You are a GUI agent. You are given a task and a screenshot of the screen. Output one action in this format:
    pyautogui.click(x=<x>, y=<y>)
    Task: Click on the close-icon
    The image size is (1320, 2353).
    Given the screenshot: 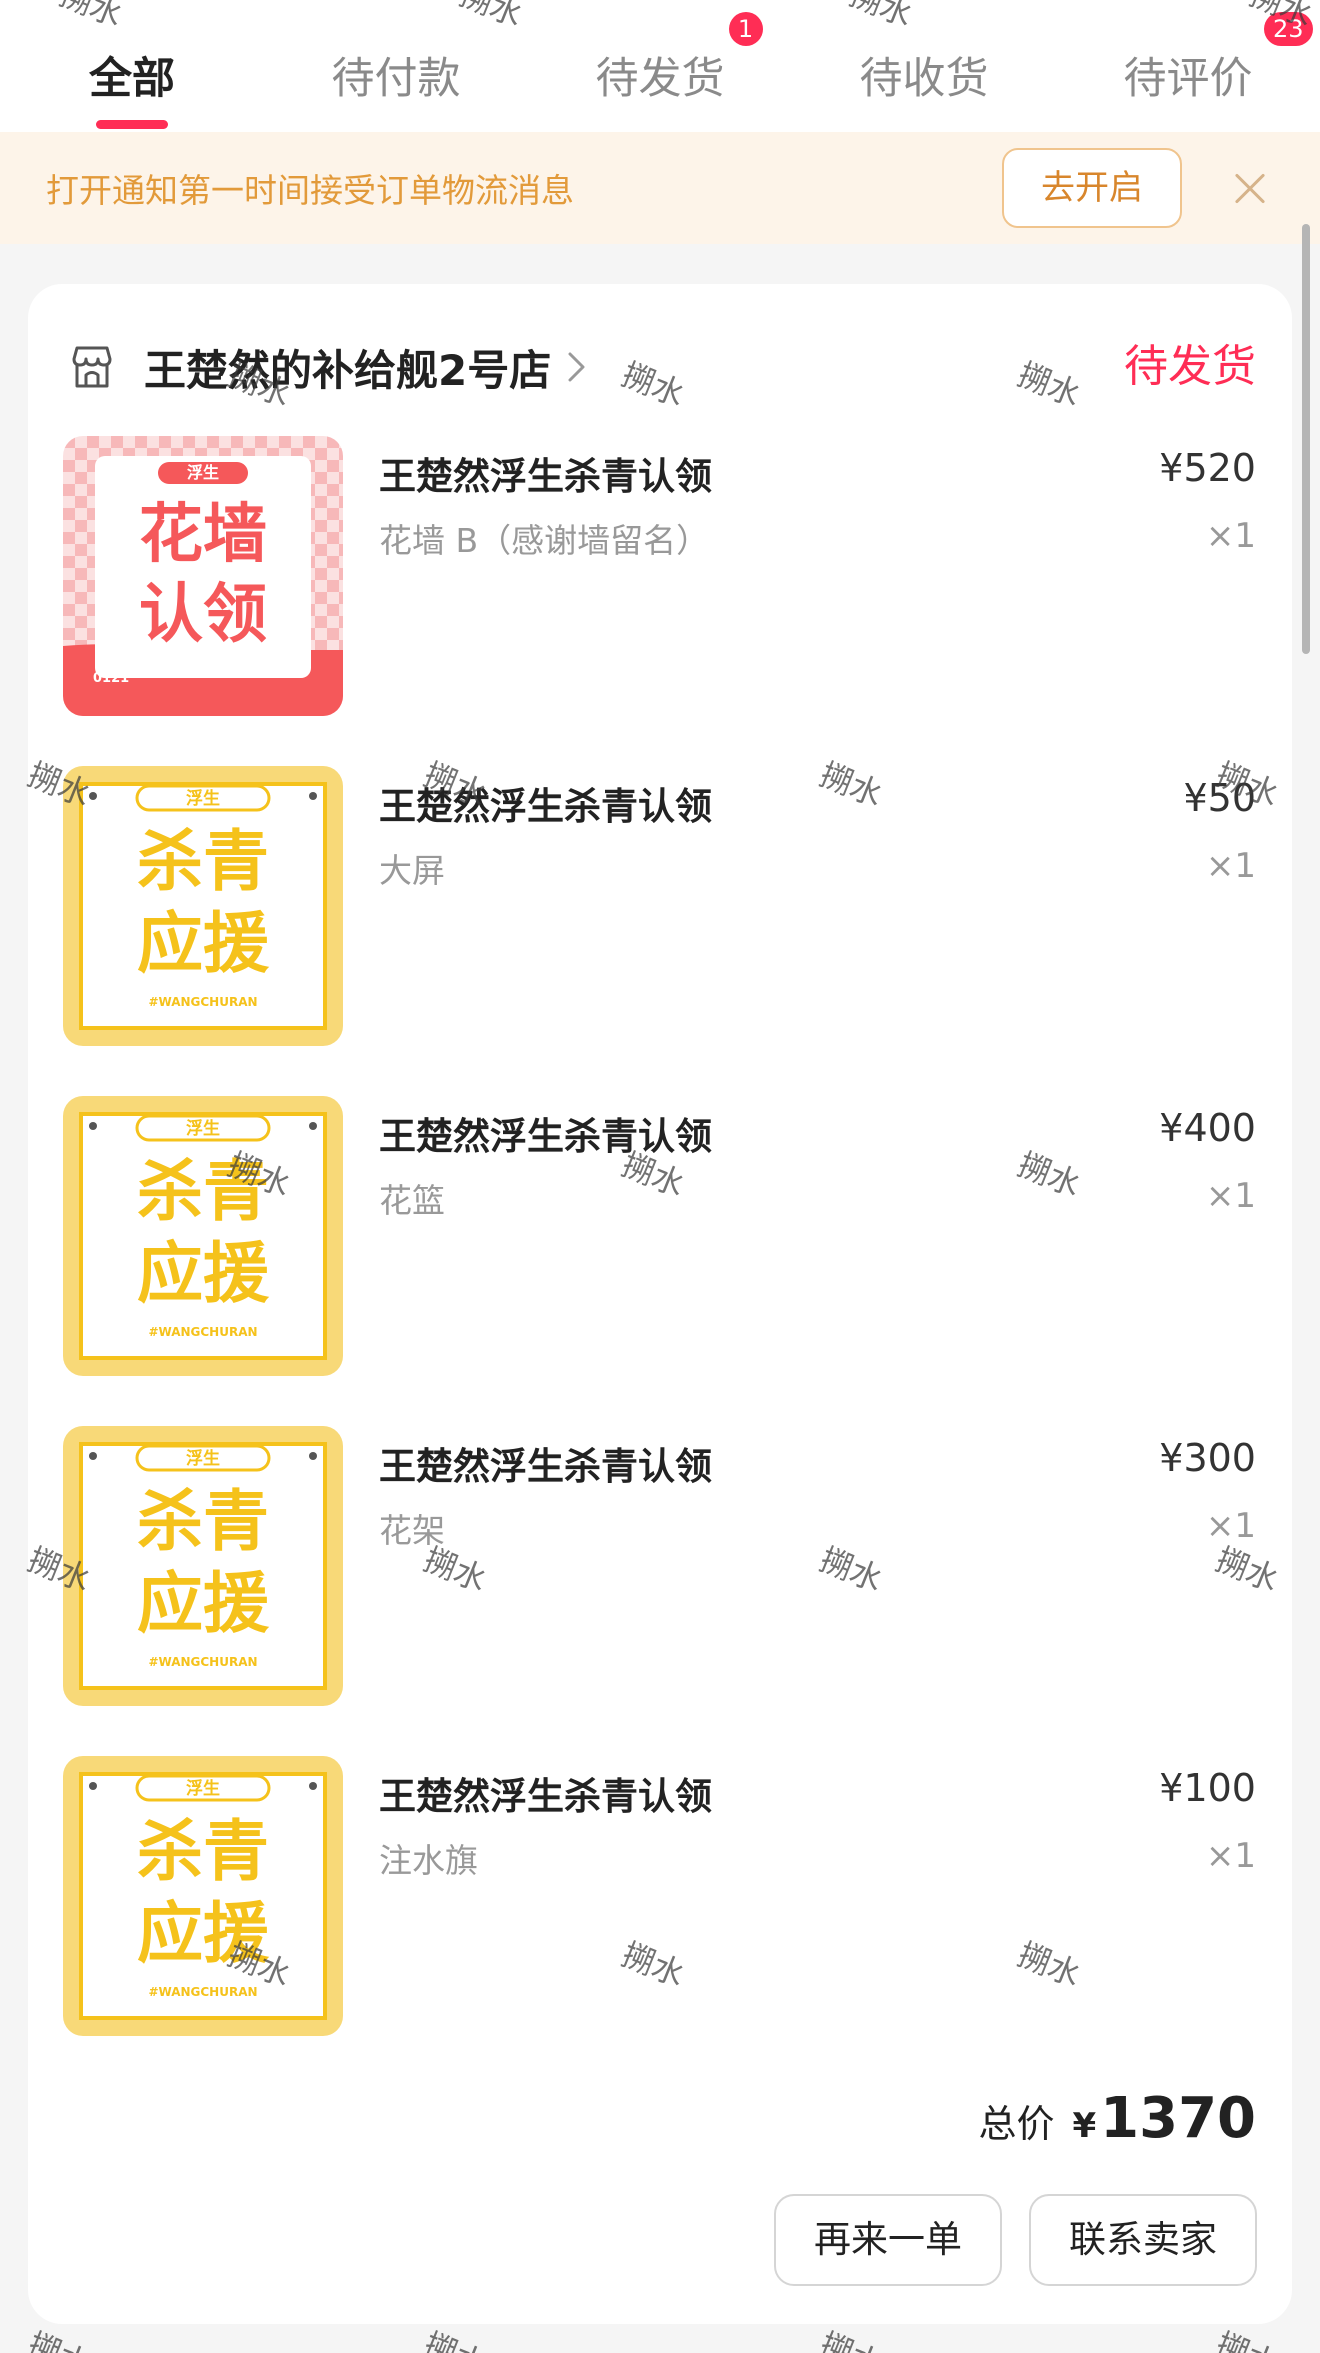 What is the action you would take?
    pyautogui.click(x=1250, y=188)
    